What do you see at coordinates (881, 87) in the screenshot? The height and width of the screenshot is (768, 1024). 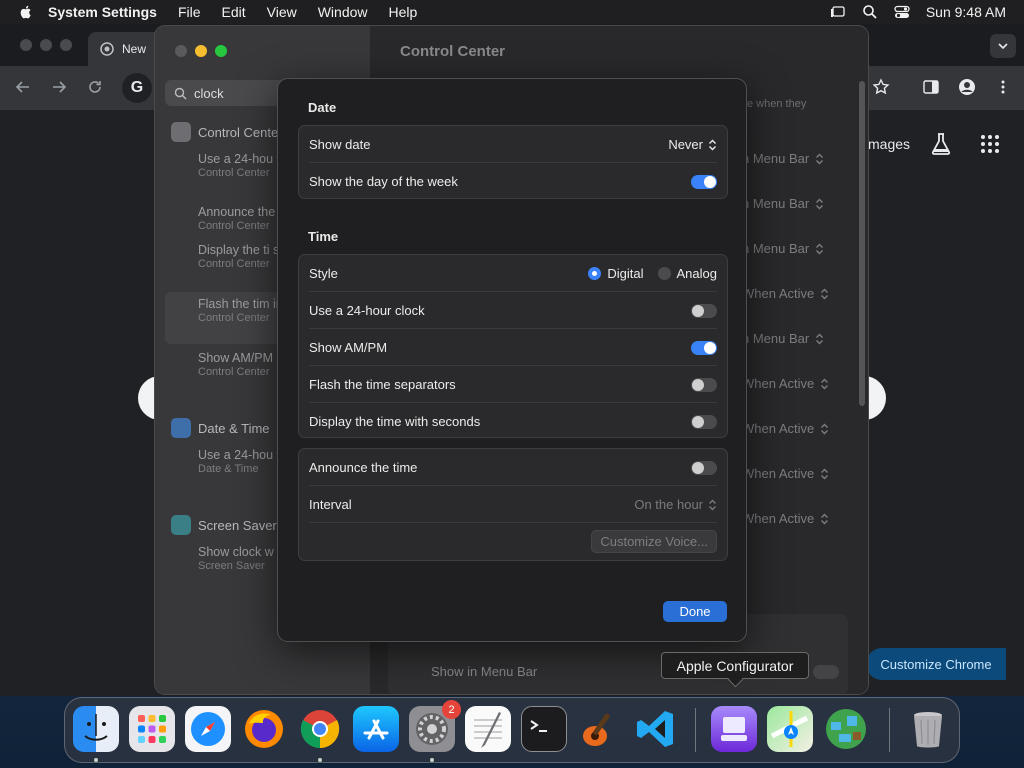 I see `bookmark-star-icon` at bounding box center [881, 87].